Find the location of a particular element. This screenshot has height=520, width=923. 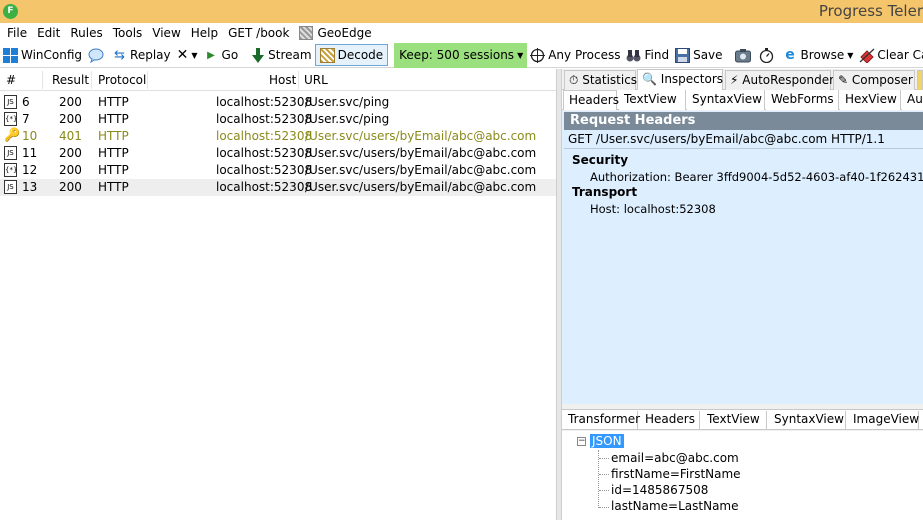

json-node-id: id=1485867508 is located at coordinates (659, 490).